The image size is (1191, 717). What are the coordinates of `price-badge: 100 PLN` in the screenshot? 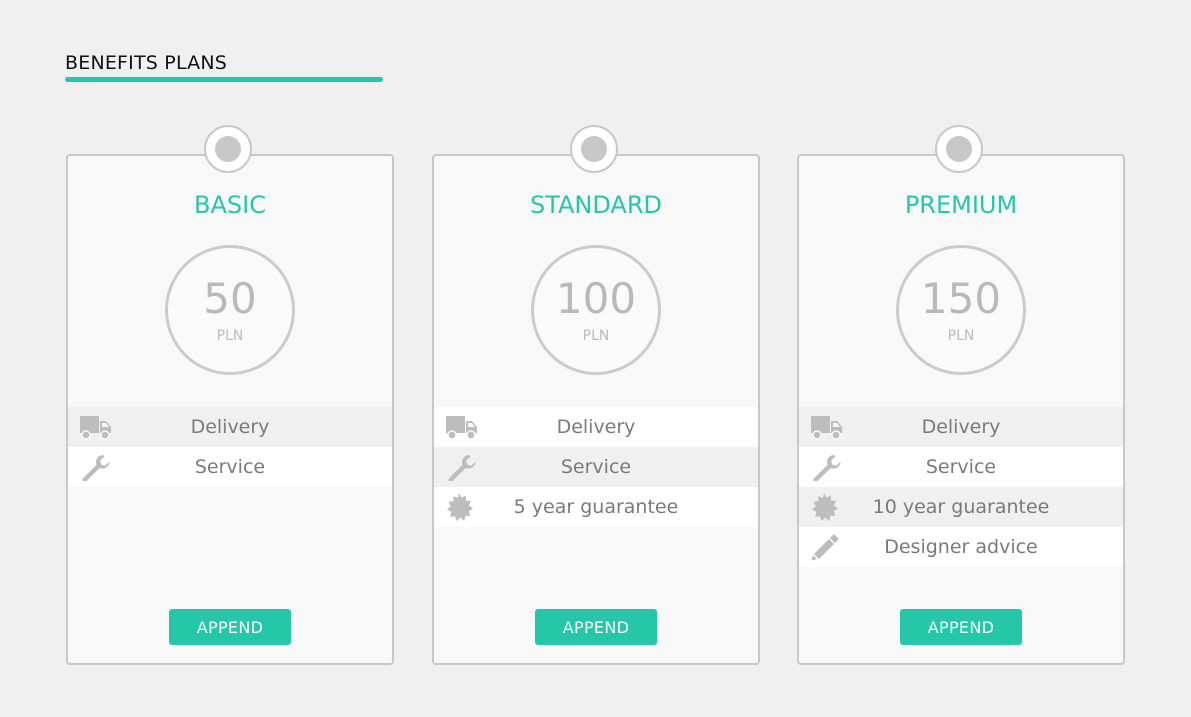 It's located at (596, 310).